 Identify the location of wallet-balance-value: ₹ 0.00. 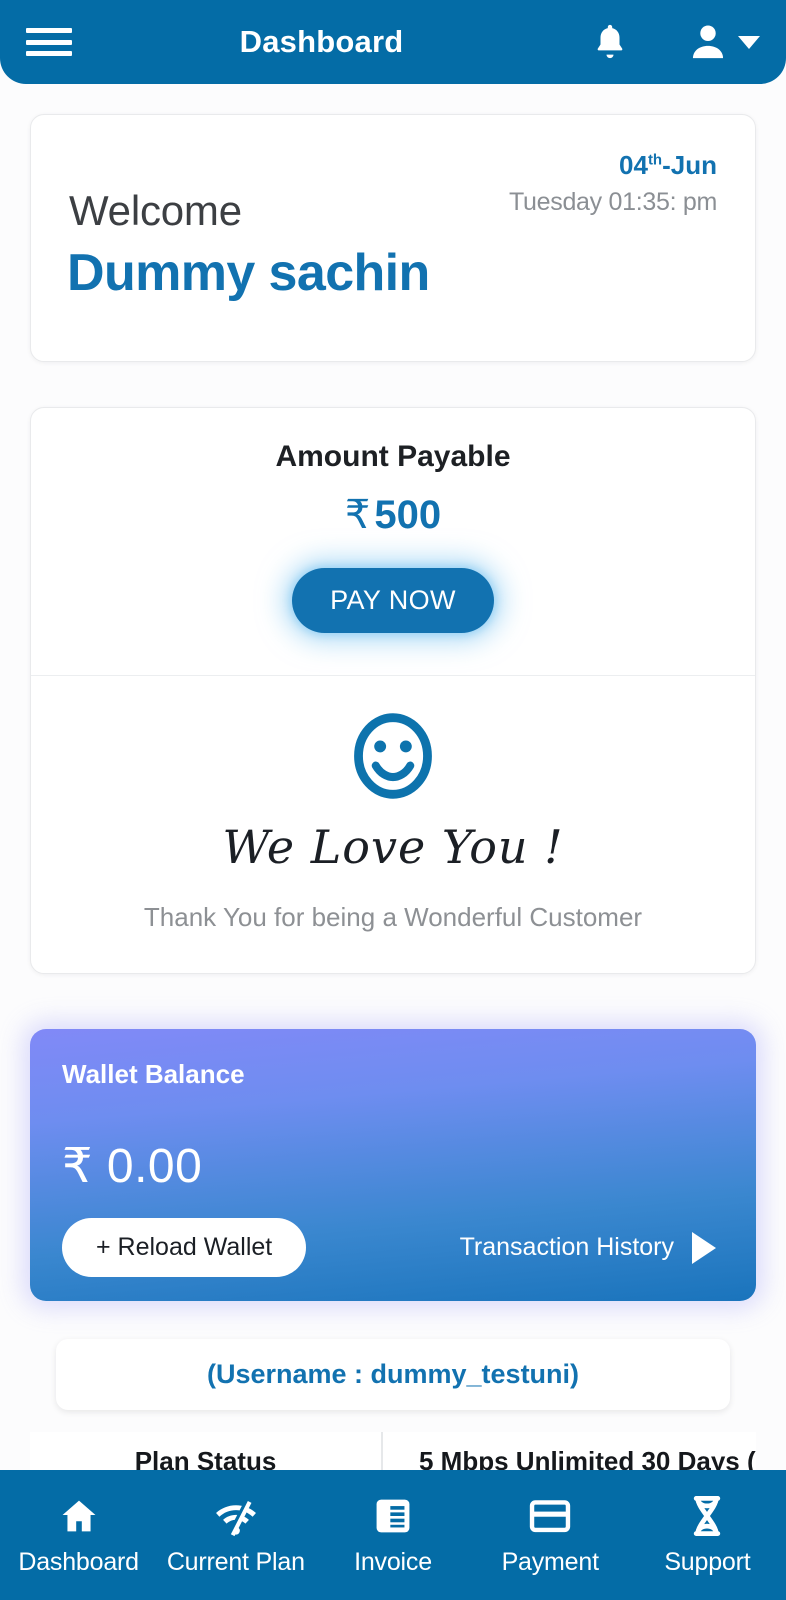
(132, 1166).